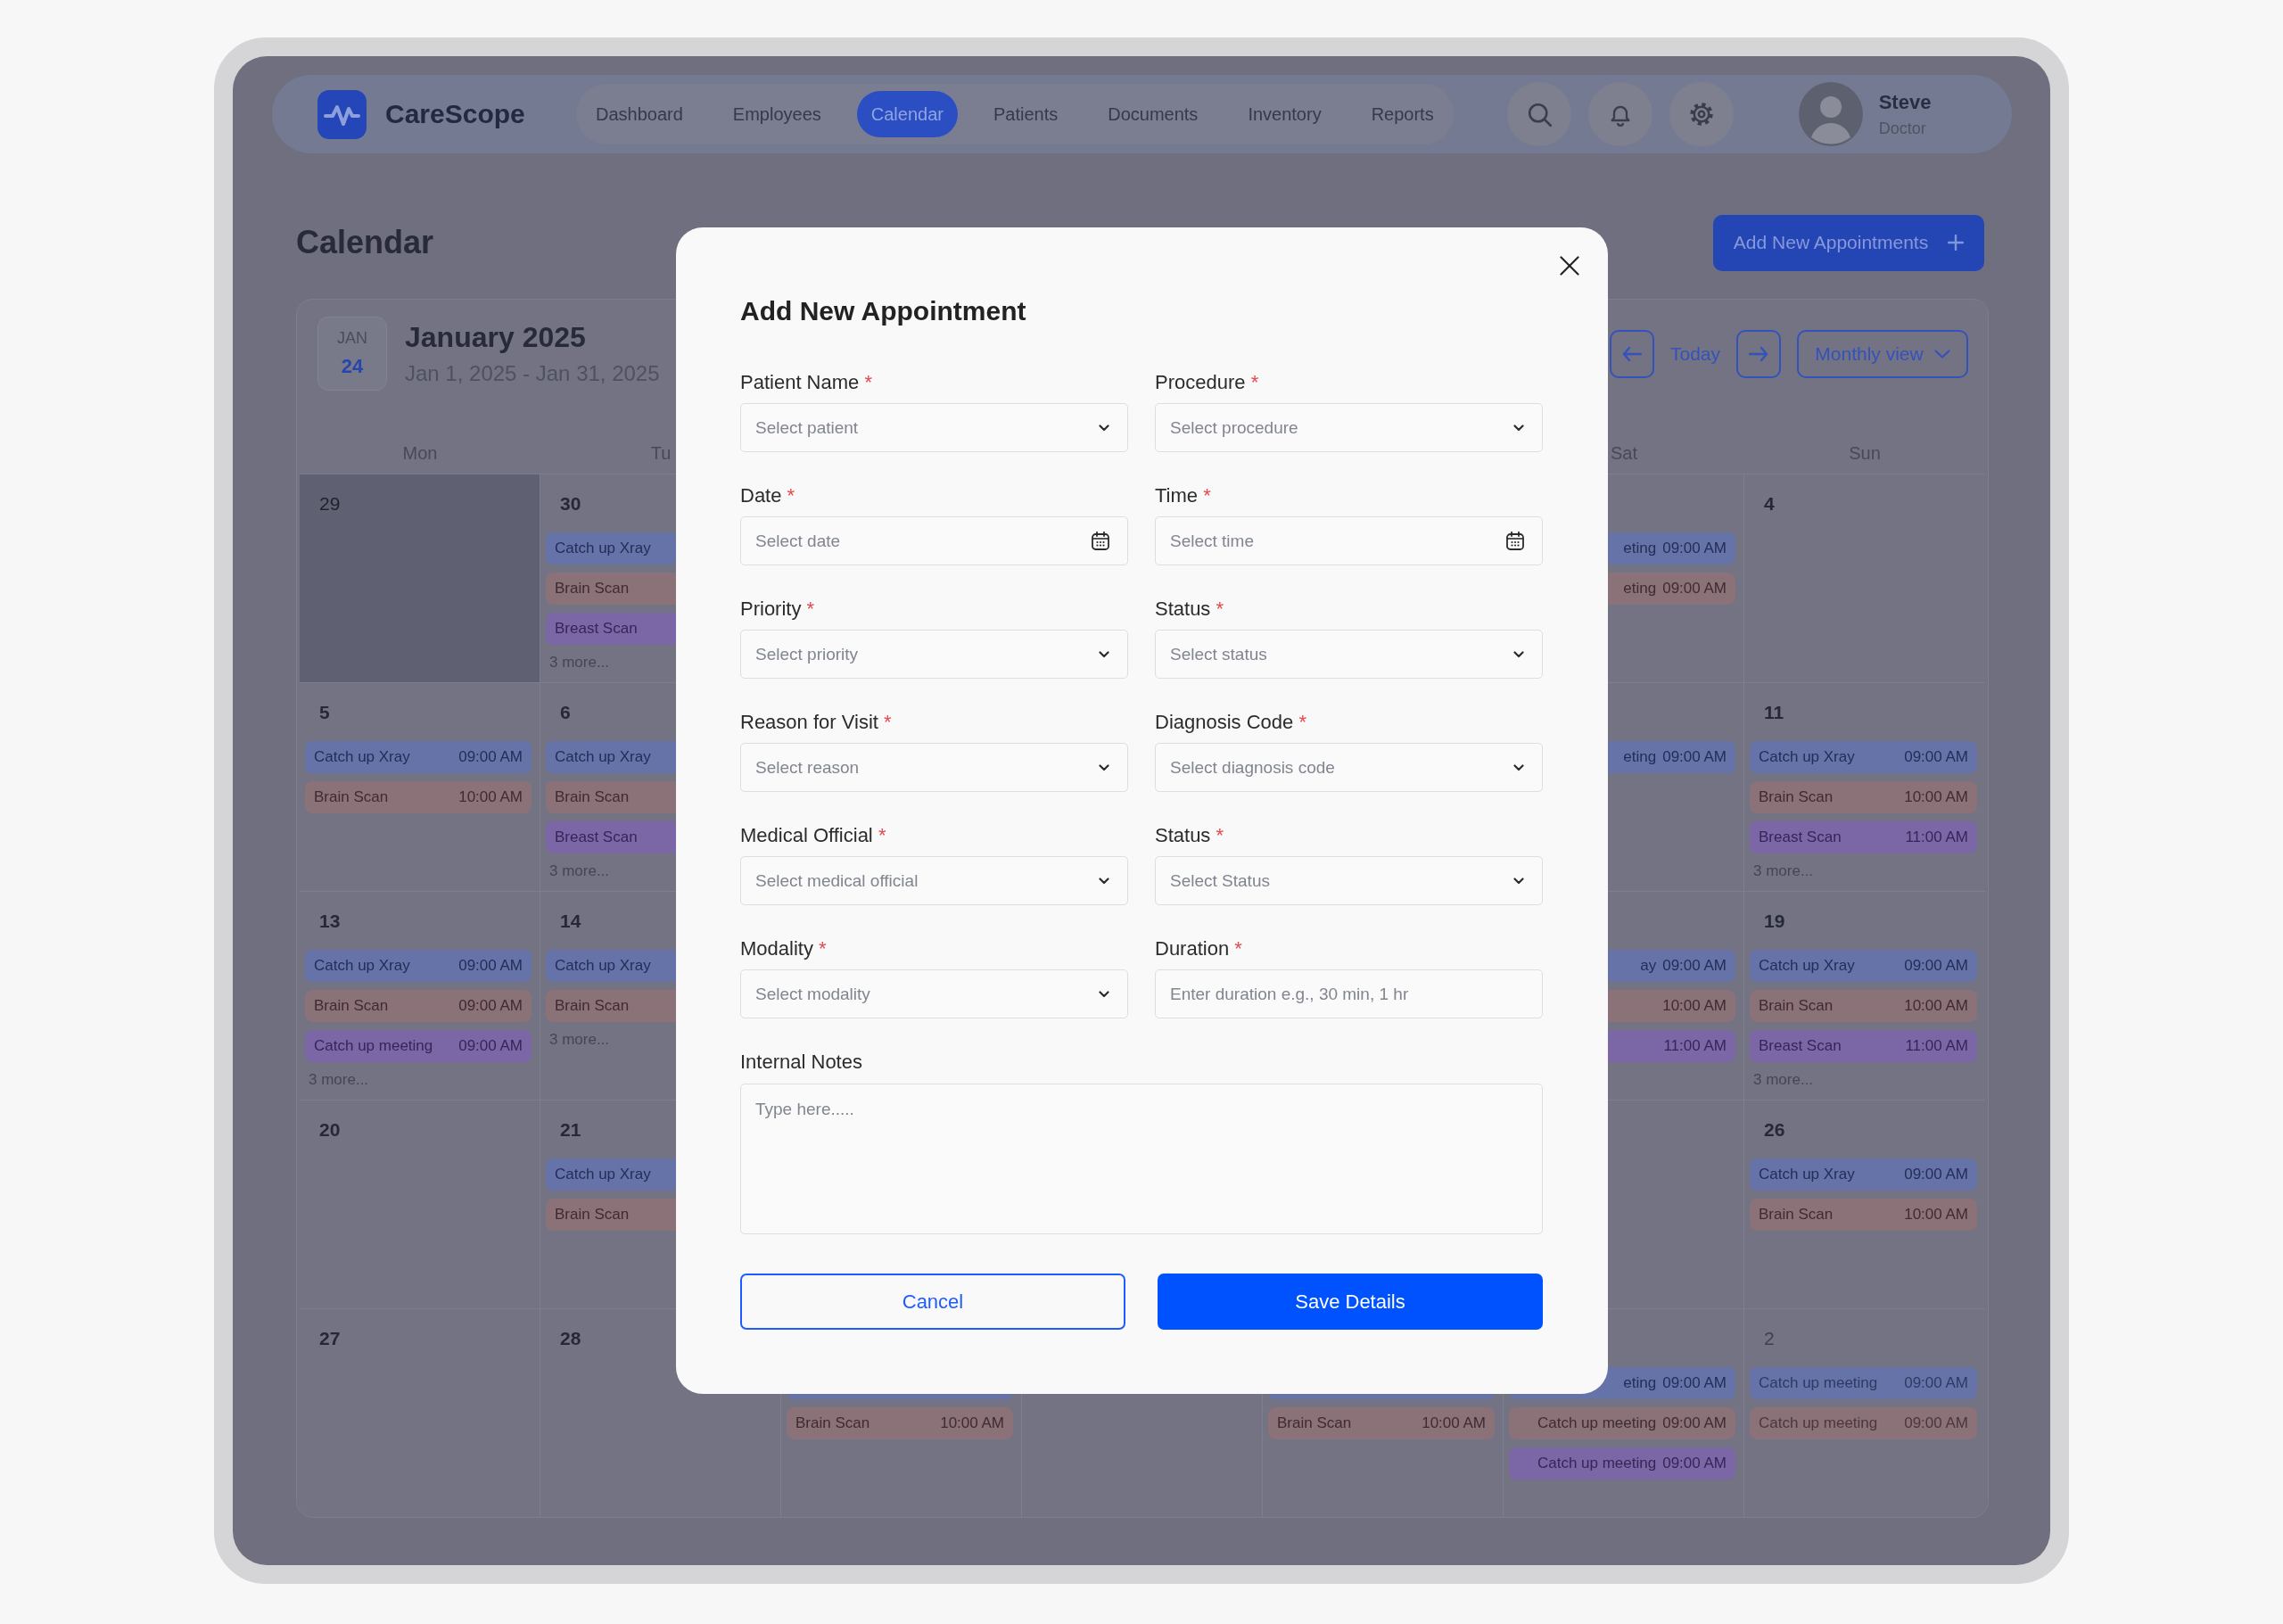  I want to click on next-button, so click(1758, 353).